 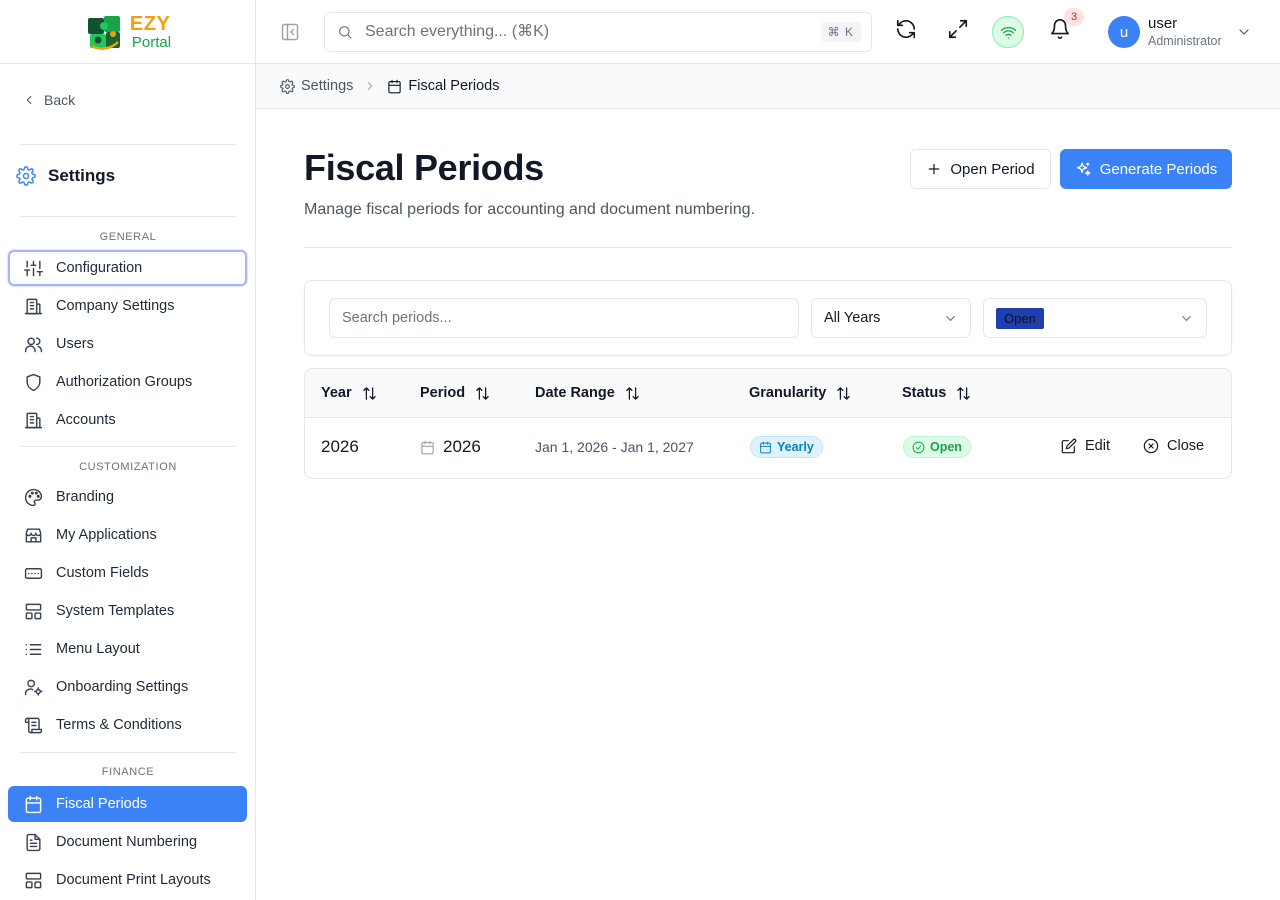 What do you see at coordinates (102, 573) in the screenshot?
I see `sidebar-item-label: Custom Fields` at bounding box center [102, 573].